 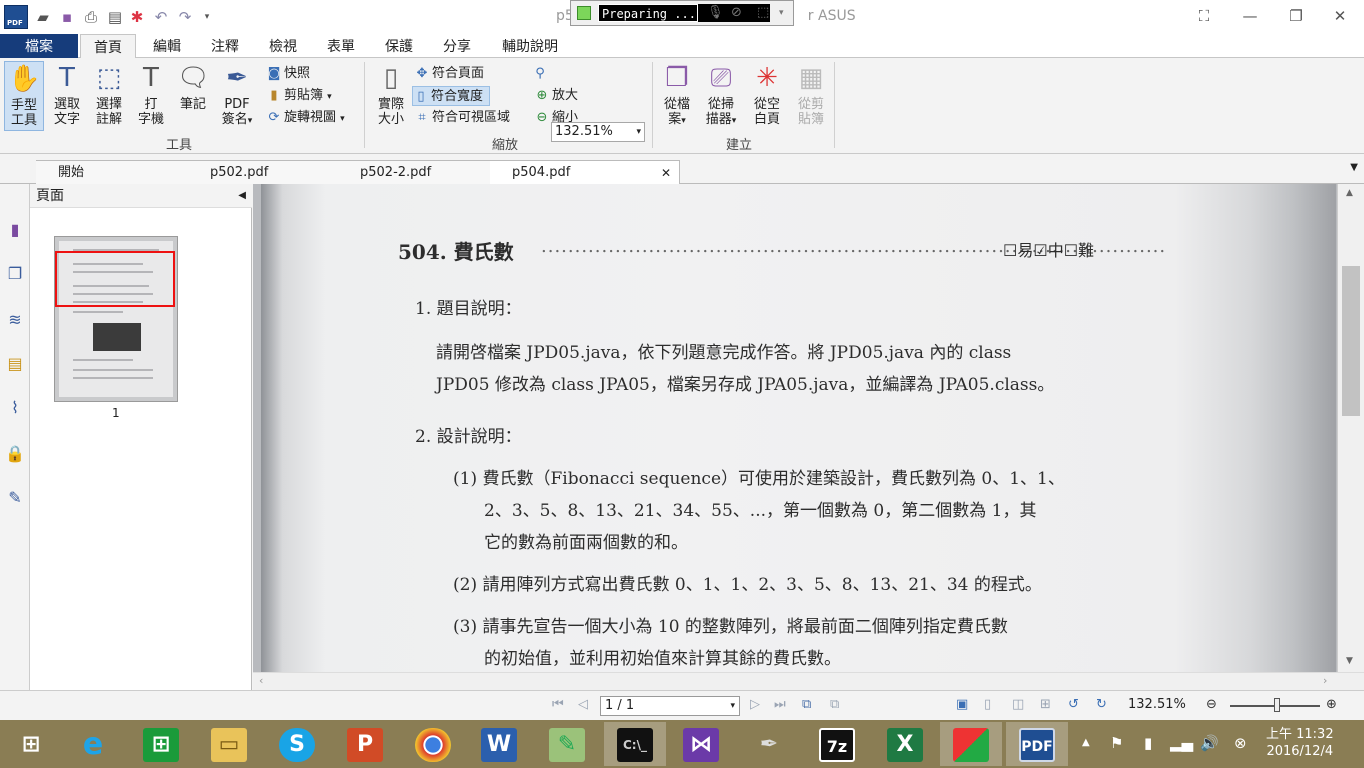 What do you see at coordinates (225, 46) in the screenshot?
I see `tab-comment: 注釋` at bounding box center [225, 46].